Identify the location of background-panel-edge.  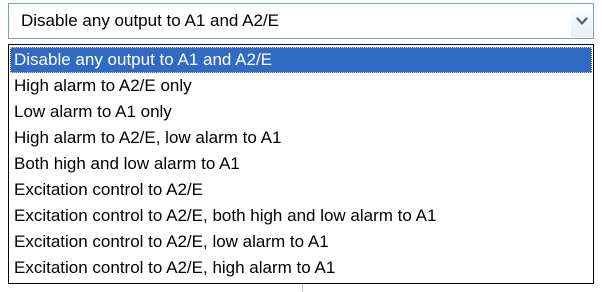
(301, 288).